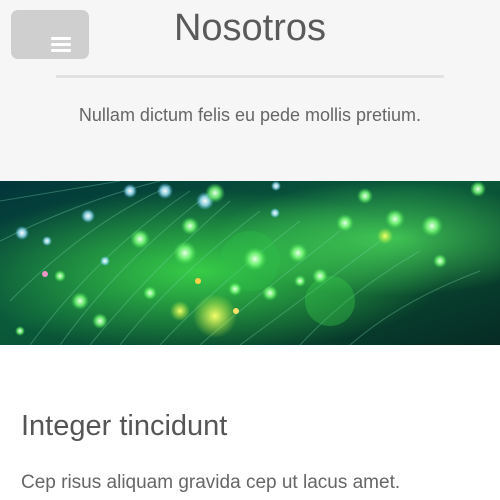  Describe the element at coordinates (250, 76) in the screenshot. I see `divider` at that location.